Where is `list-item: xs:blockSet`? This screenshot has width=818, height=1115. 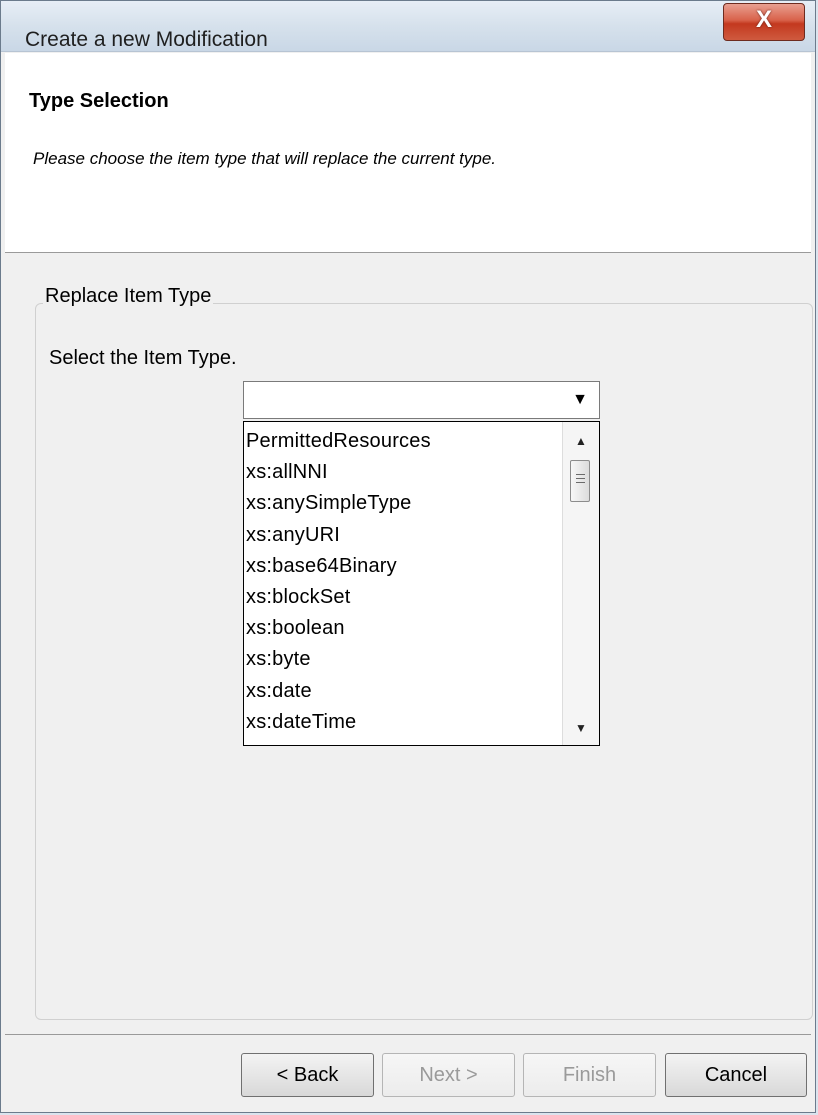
list-item: xs:blockSet is located at coordinates (403, 597).